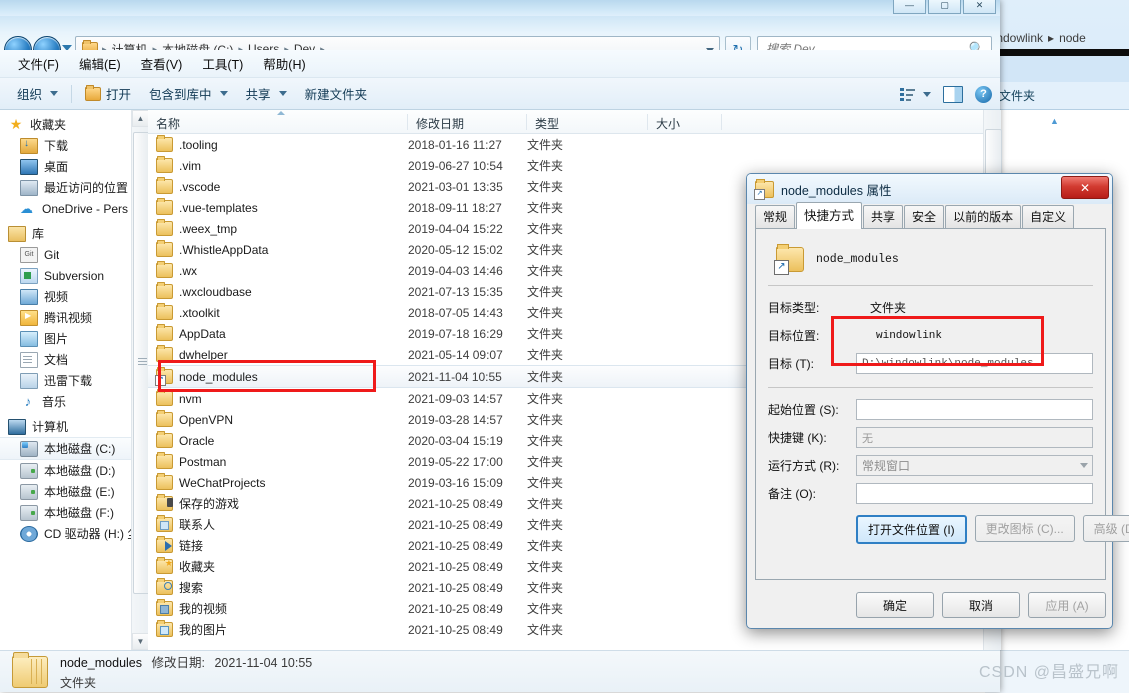 The height and width of the screenshot is (693, 1129). Describe the element at coordinates (65, 448) in the screenshot. I see `sidebar-item-本地磁盘 (C:): 本地磁盘 (C:)` at that location.